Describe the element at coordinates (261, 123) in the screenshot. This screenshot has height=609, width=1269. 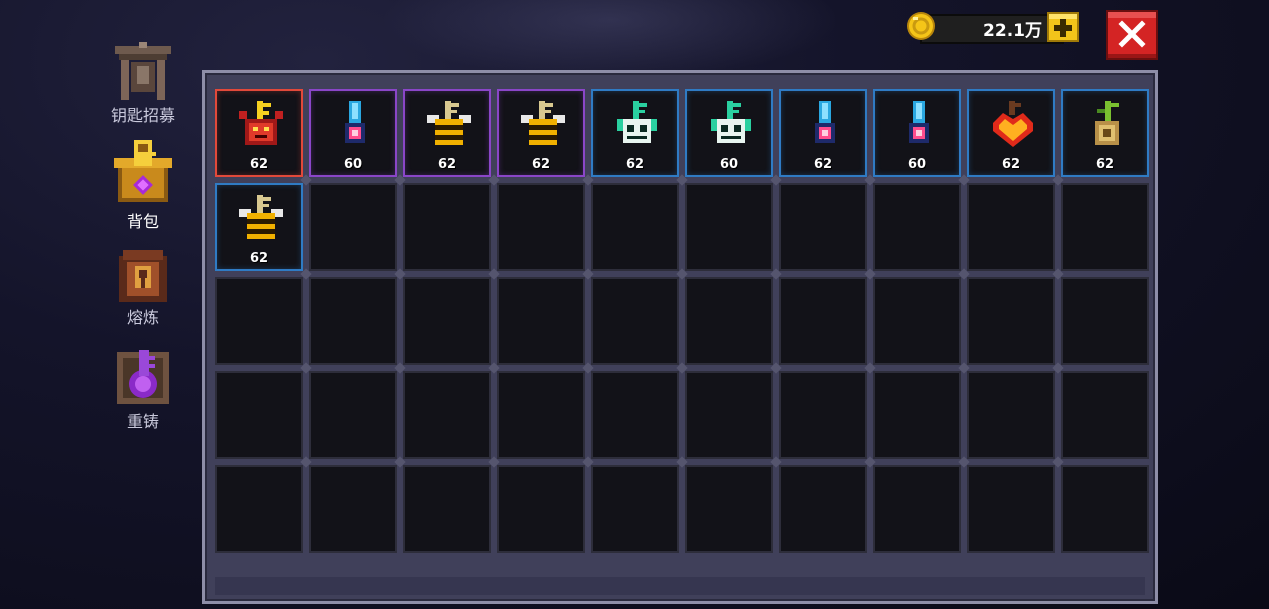
I see `demon-key-icon` at that location.